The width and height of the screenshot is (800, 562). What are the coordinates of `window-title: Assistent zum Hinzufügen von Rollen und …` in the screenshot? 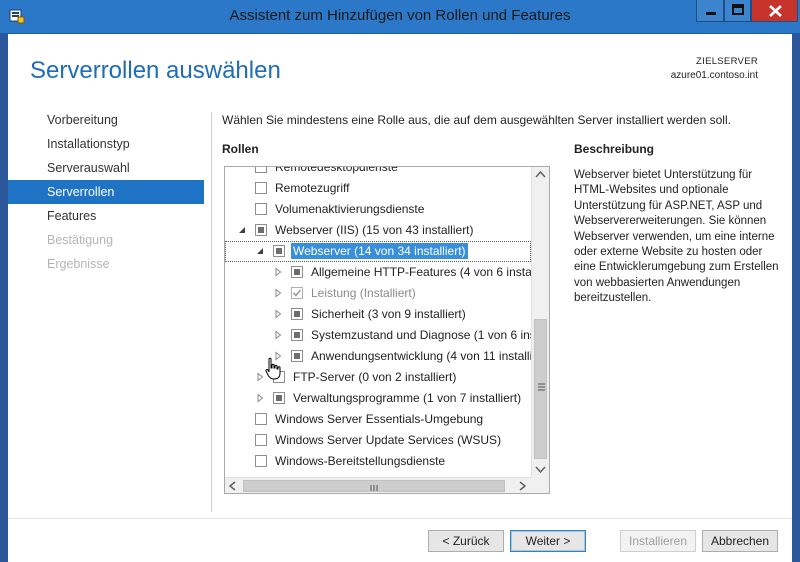 It's located at (400, 15).